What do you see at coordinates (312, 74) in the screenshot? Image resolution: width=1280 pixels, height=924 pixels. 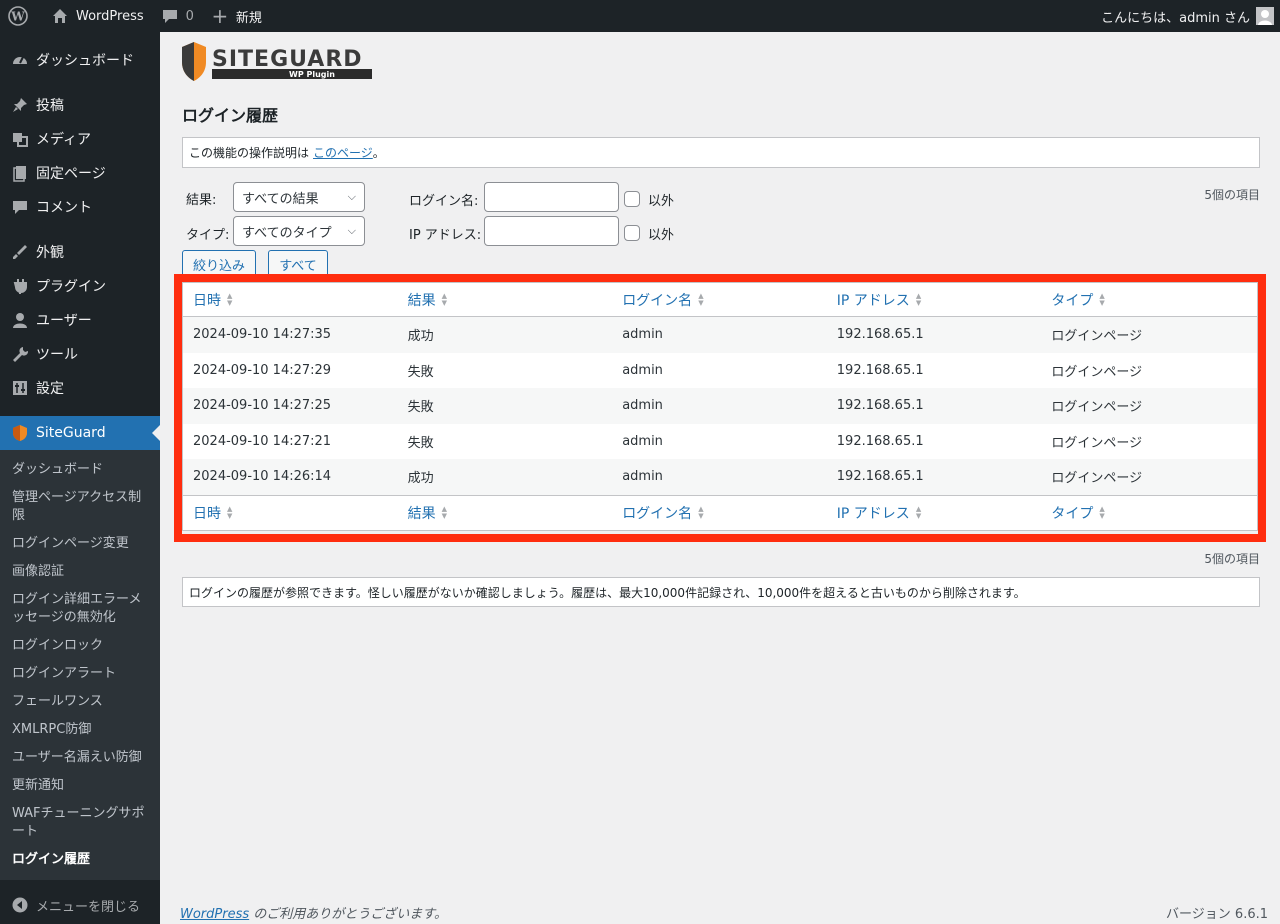 I see `logo-subtext: WP Plugin` at bounding box center [312, 74].